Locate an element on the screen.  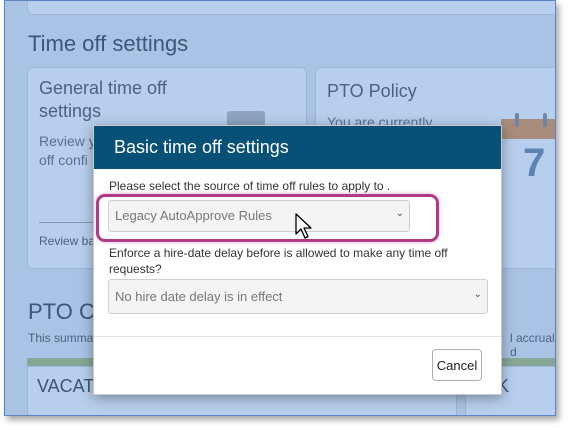
pto-policy-title: PTO Policy is located at coordinates (372, 91).